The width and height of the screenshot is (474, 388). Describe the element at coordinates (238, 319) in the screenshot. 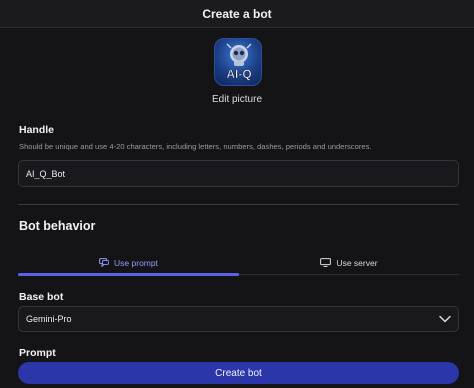

I see `base-bot-select: Gemini-Pro` at that location.